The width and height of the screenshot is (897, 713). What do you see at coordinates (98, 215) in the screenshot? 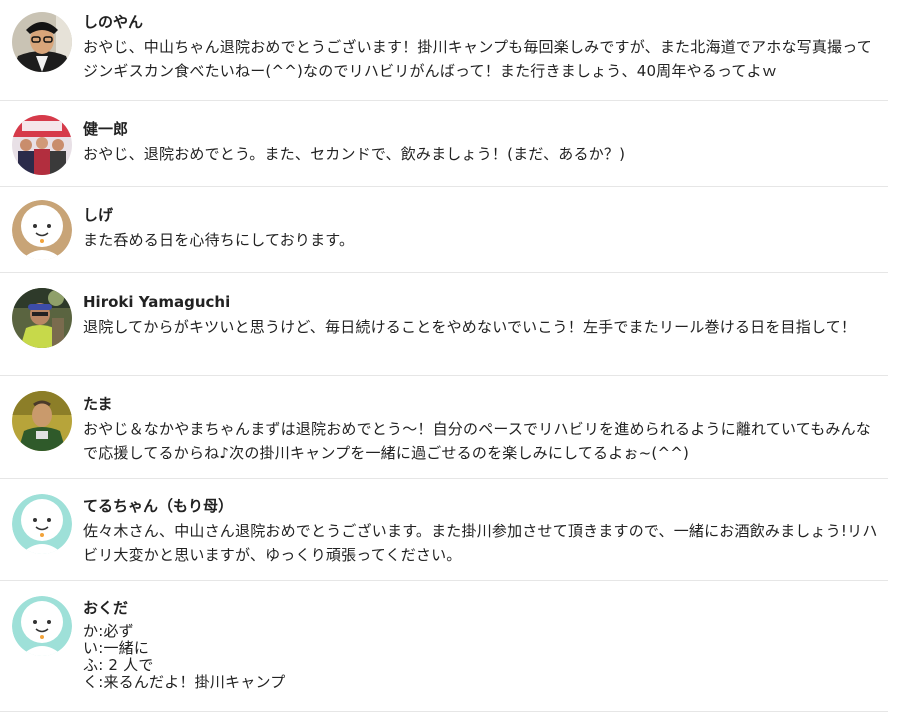
I see `comment-author: しげ` at bounding box center [98, 215].